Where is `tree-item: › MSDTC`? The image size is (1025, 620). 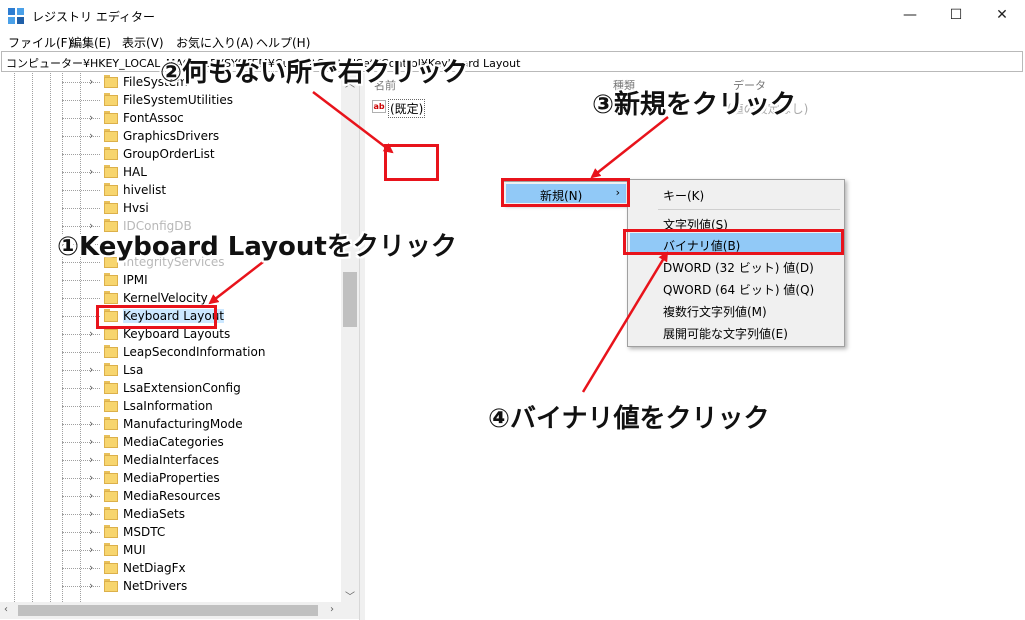
tree-item: › MSDTC is located at coordinates (170, 532).